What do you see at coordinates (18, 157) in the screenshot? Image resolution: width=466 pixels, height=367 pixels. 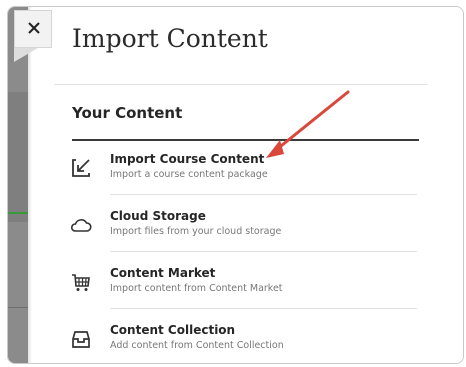 I see `background-band` at bounding box center [18, 157].